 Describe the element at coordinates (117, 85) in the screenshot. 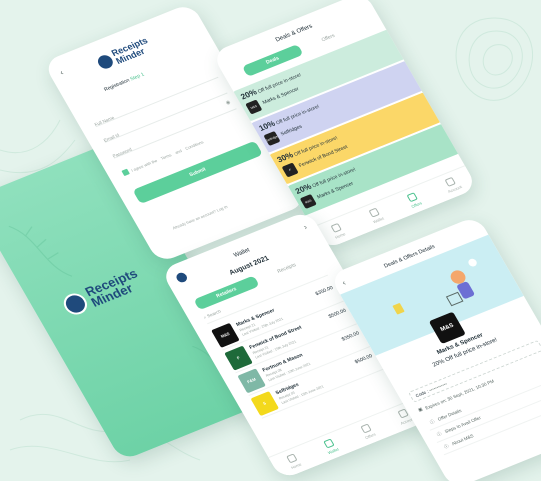

I see `registration-title: Registration` at that location.